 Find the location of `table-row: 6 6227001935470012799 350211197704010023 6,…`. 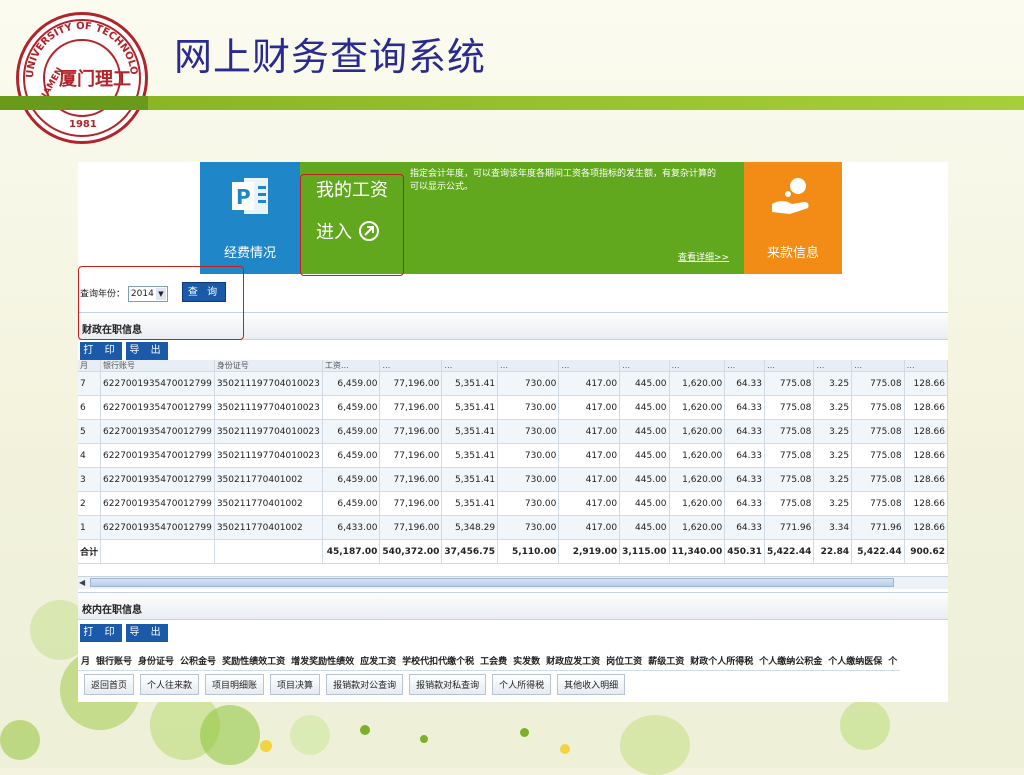

table-row: 6 6227001935470012799 350211197704010023 6,… is located at coordinates (513, 407).